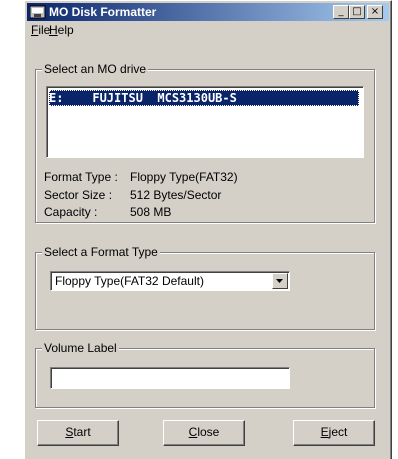 This screenshot has width=398, height=459. Describe the element at coordinates (65, 30) in the screenshot. I see `menu-help-label: elp` at that location.